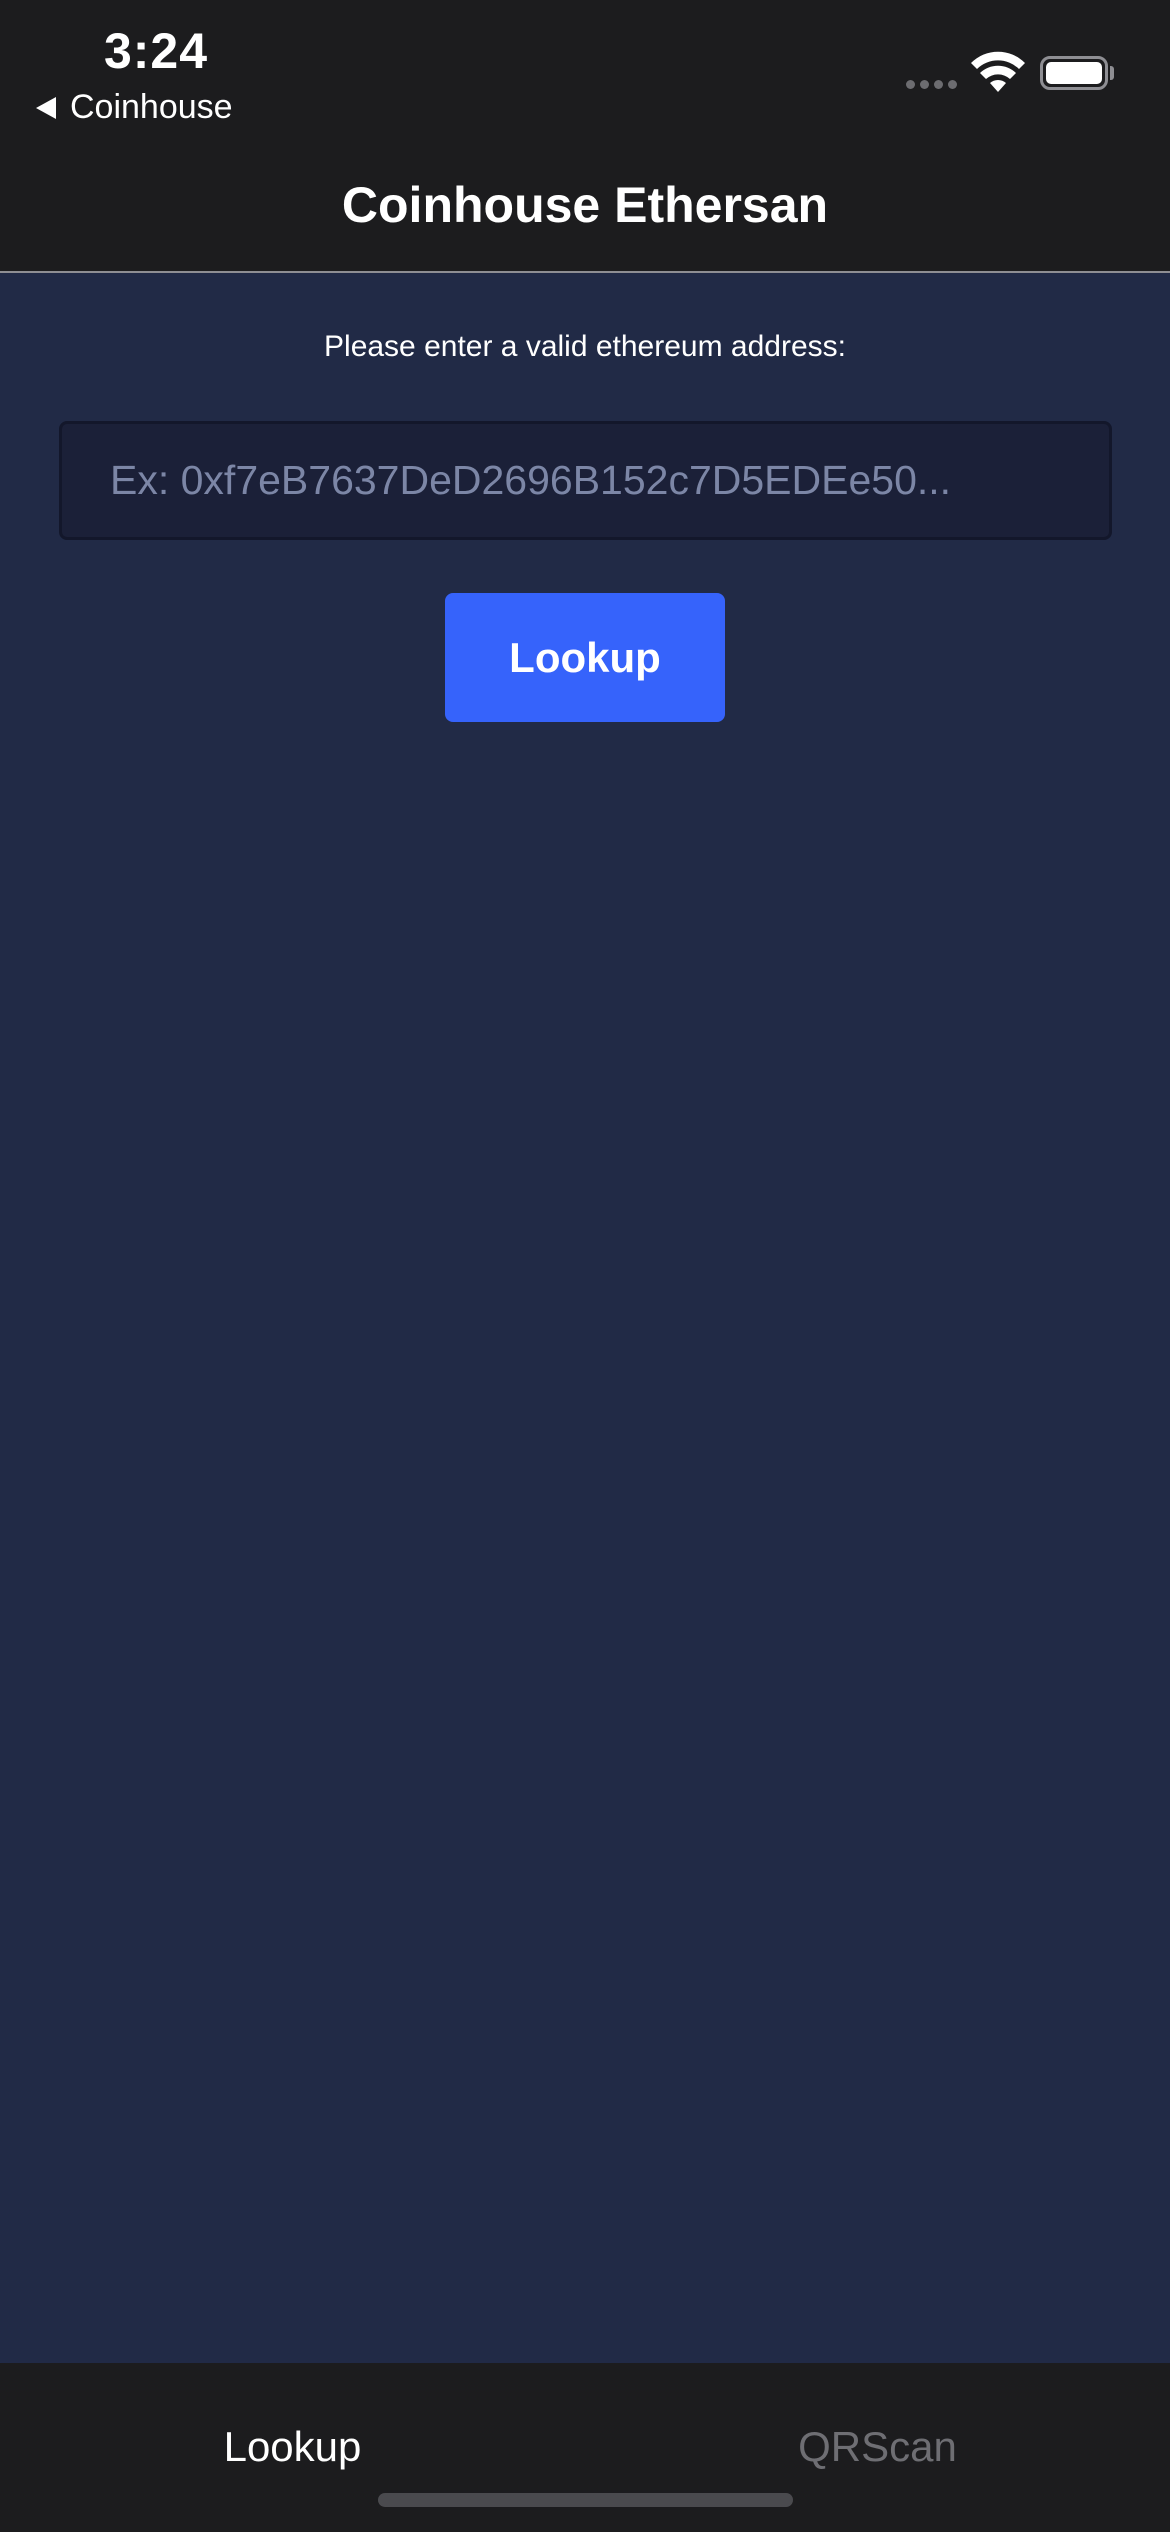  Describe the element at coordinates (877, 2447) in the screenshot. I see `tab-qrscan: QRScan` at that location.